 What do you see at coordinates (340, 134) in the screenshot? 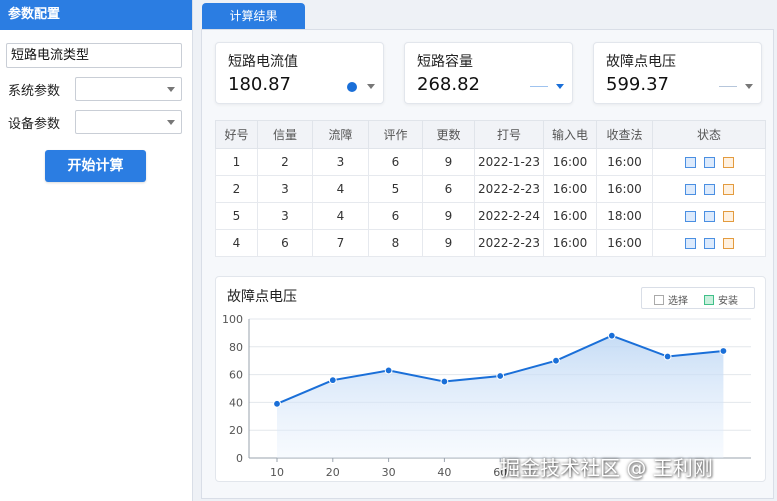
I see `column-header: 流障` at bounding box center [340, 134].